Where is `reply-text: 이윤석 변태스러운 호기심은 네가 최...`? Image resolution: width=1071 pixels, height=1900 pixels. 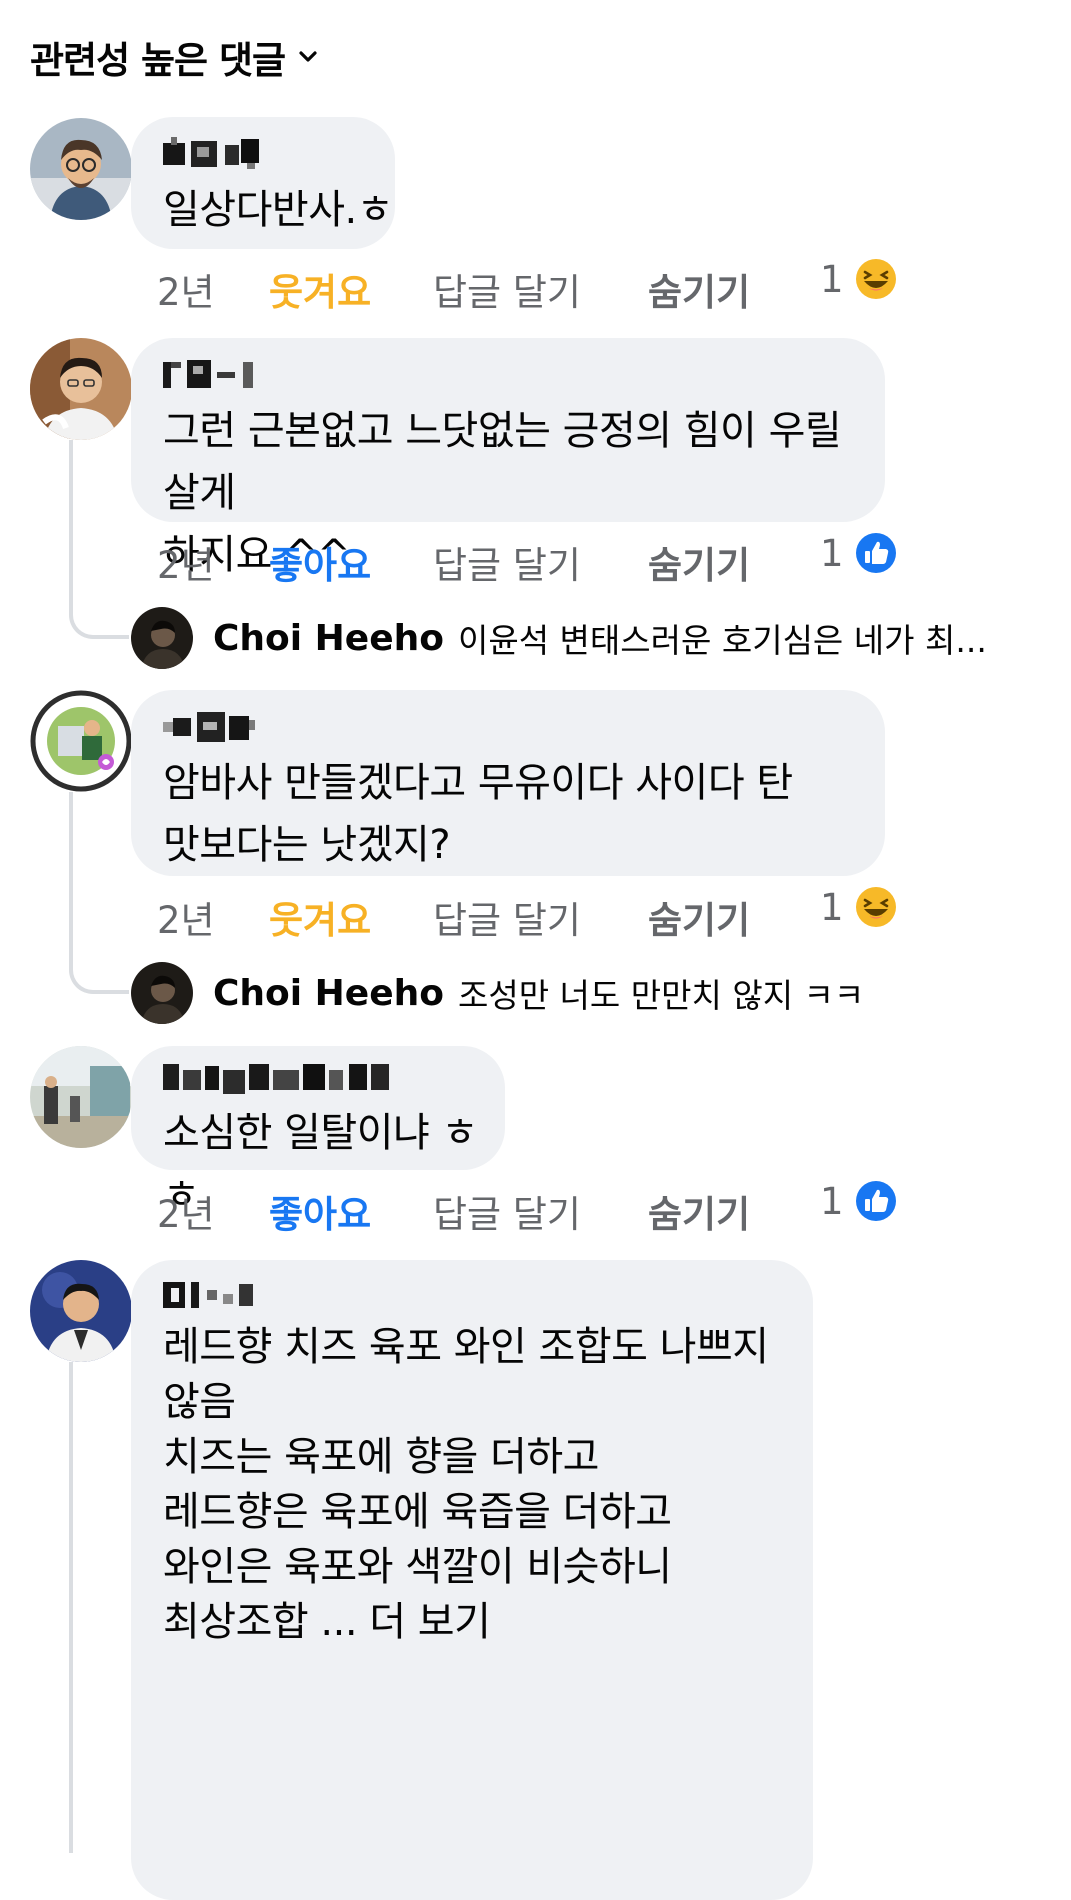 reply-text: 이윤석 변태스러운 호기심은 네가 최... is located at coordinates (722, 640).